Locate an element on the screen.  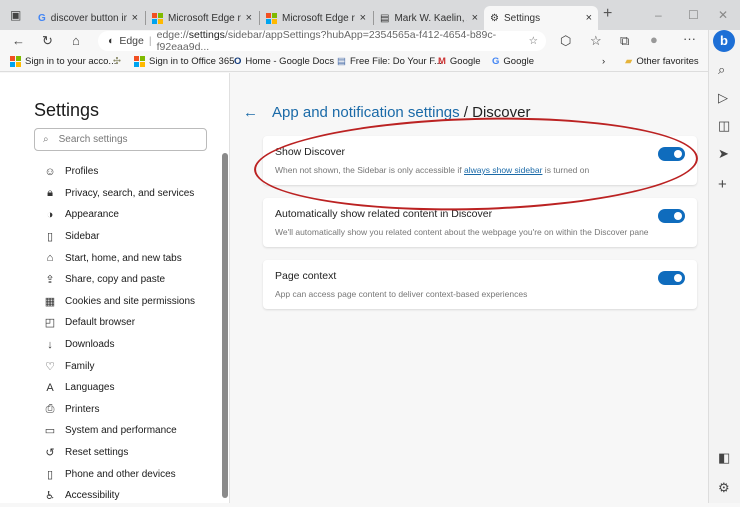
download-icon: ↓ is located at coordinates (50, 344).